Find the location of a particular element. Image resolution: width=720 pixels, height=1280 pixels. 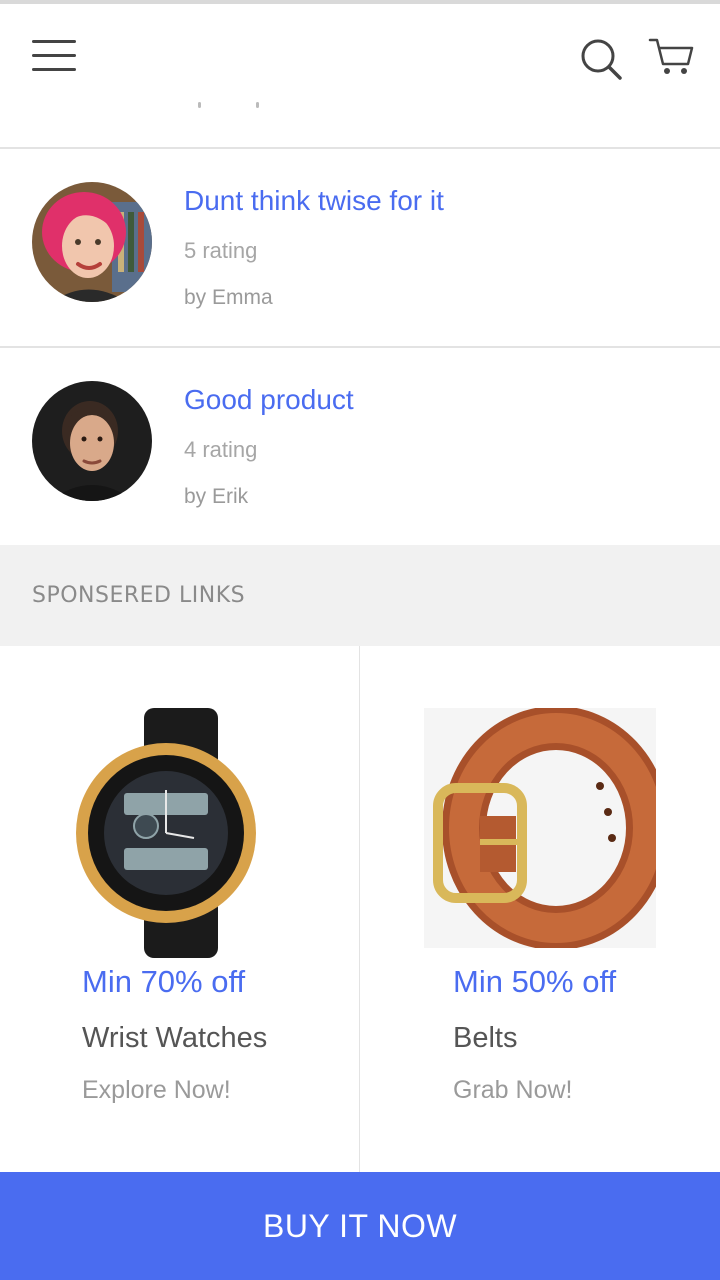

product-name: Belts is located at coordinates (485, 1038).